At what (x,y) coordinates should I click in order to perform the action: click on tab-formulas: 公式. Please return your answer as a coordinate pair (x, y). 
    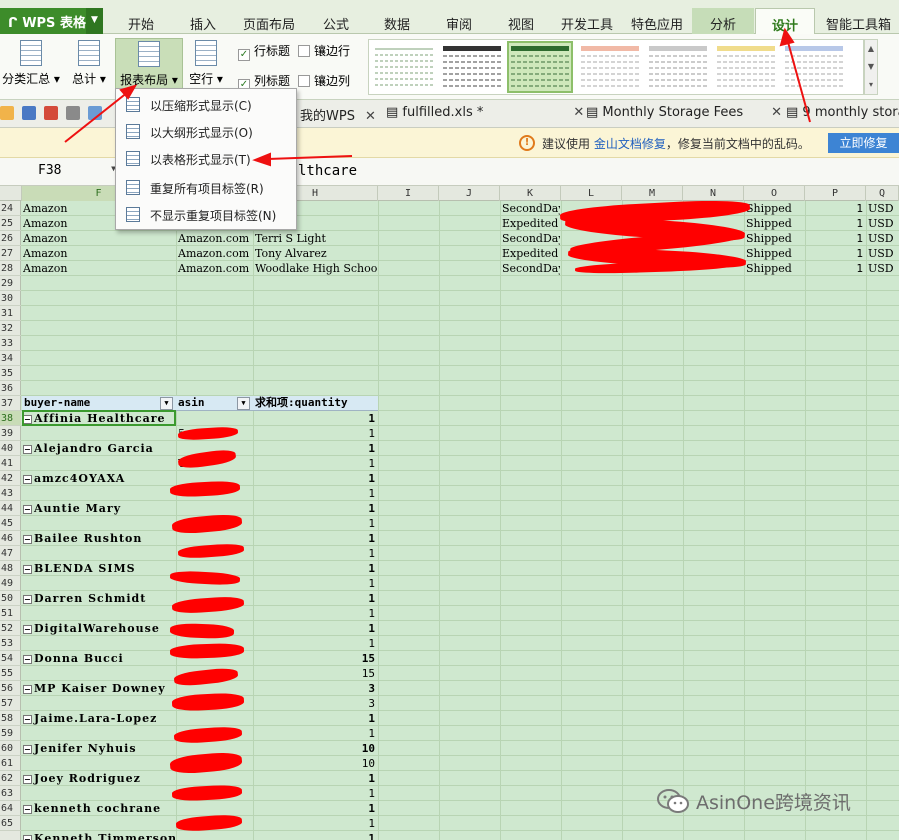
    Looking at the image, I should click on (336, 21).